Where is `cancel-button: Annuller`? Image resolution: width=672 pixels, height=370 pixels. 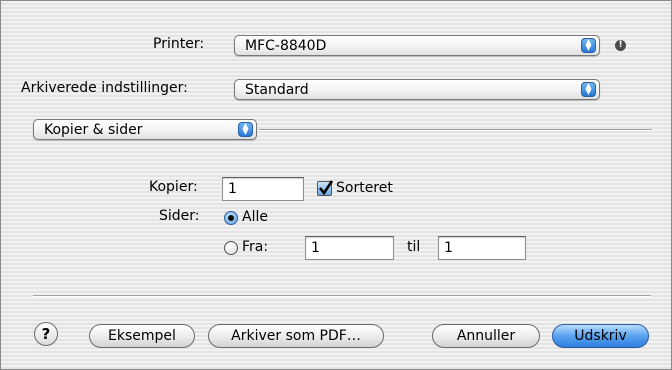 cancel-button: Annuller is located at coordinates (486, 336).